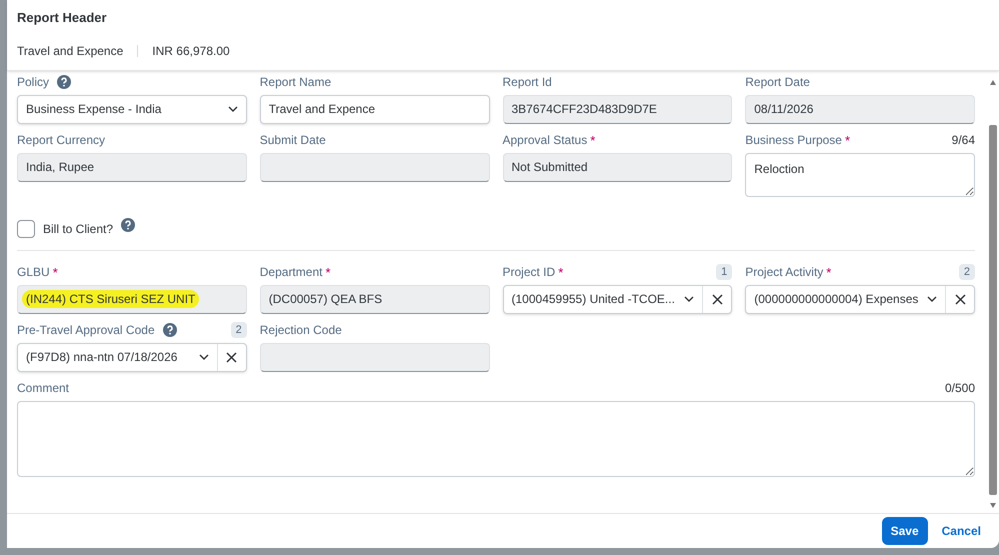 The width and height of the screenshot is (999, 555). What do you see at coordinates (86, 330) in the screenshot?
I see `field-label: Pre-Travel Approval Code` at bounding box center [86, 330].